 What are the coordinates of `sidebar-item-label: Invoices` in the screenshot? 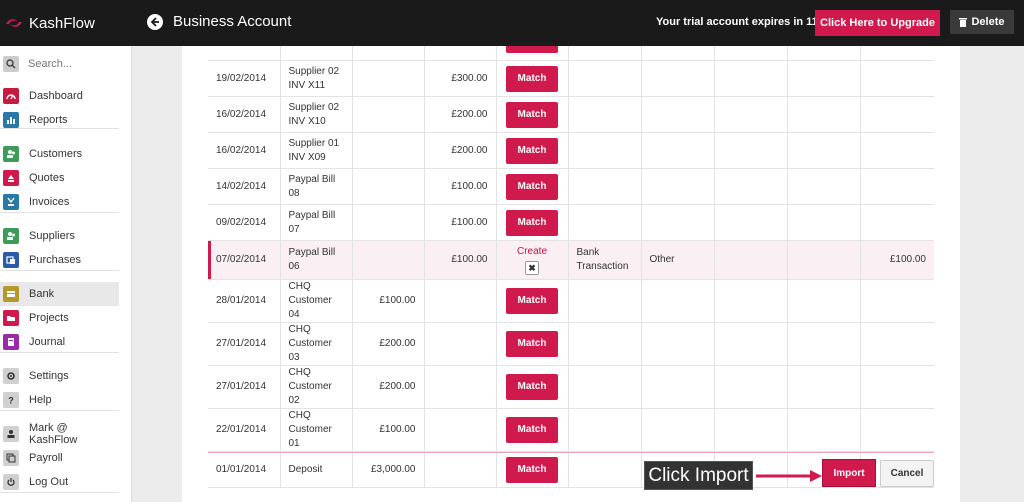 It's located at (49, 202).